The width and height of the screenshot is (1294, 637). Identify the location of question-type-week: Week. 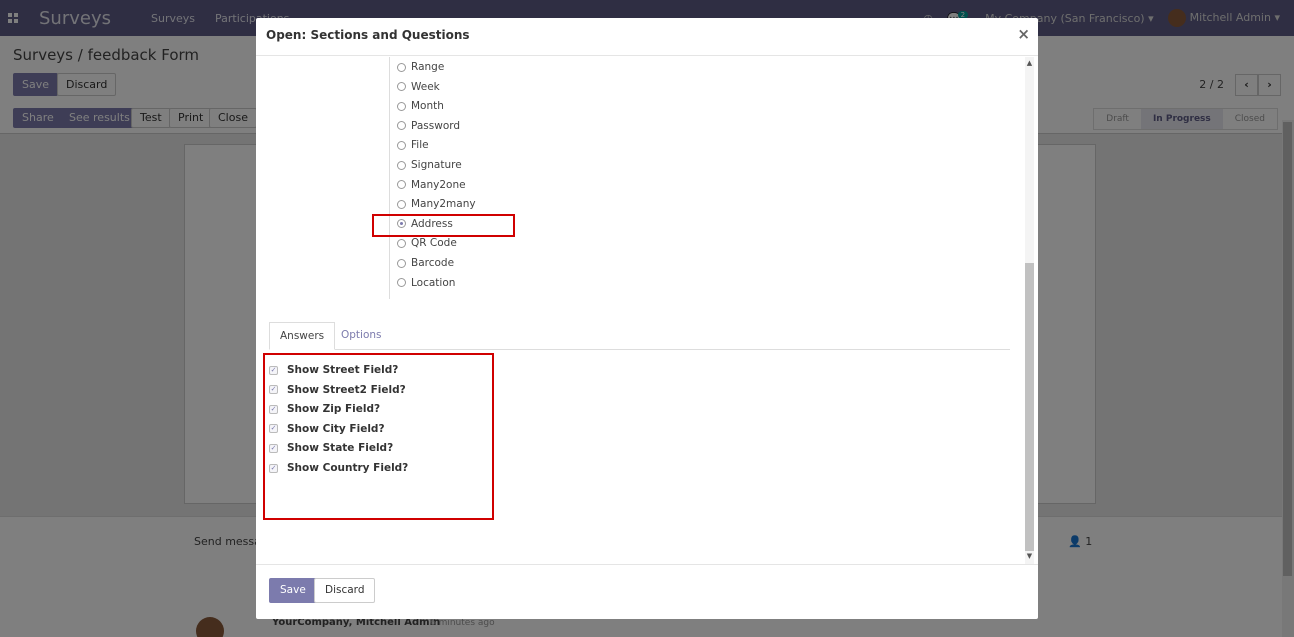
(418, 87).